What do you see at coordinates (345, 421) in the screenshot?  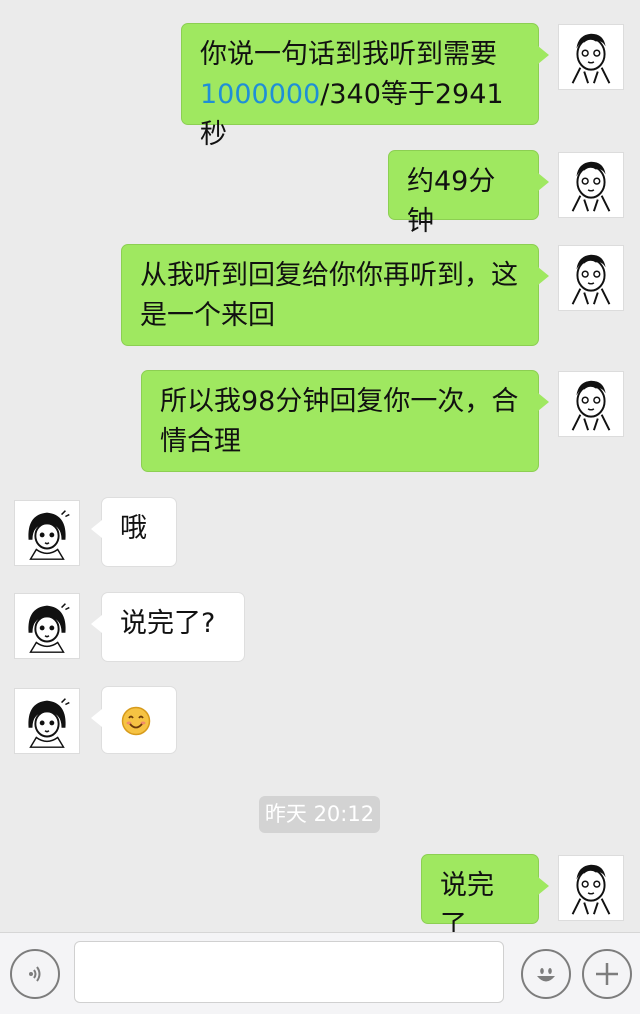 I see `message-bubble-outgoing: 所以我98分钟回复你一次，合 情合理` at bounding box center [345, 421].